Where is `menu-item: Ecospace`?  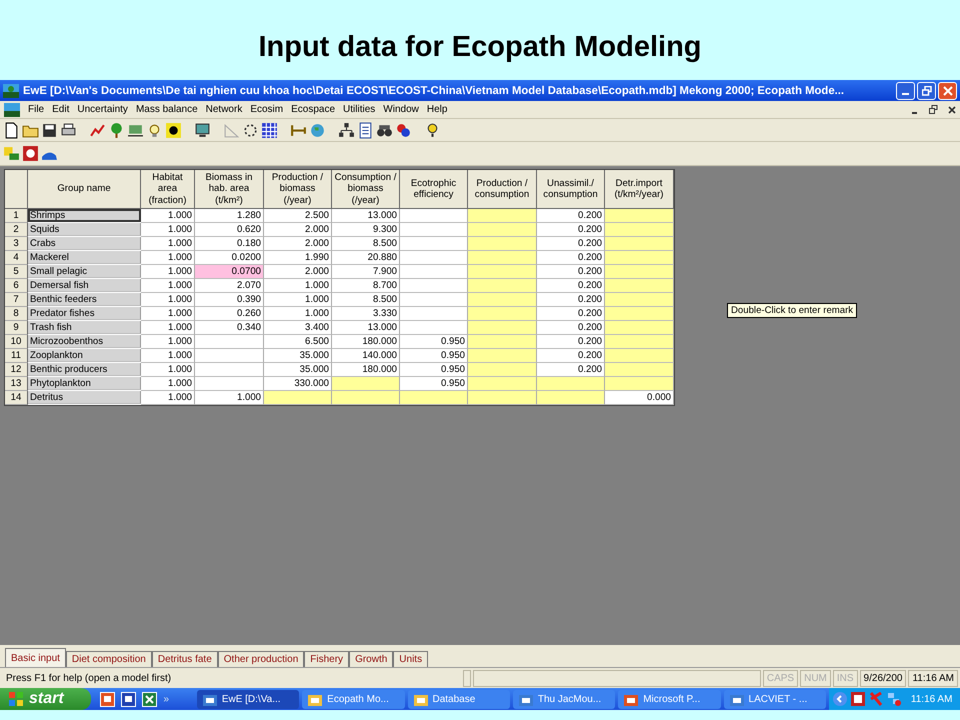 menu-item: Ecospace is located at coordinates (313, 109).